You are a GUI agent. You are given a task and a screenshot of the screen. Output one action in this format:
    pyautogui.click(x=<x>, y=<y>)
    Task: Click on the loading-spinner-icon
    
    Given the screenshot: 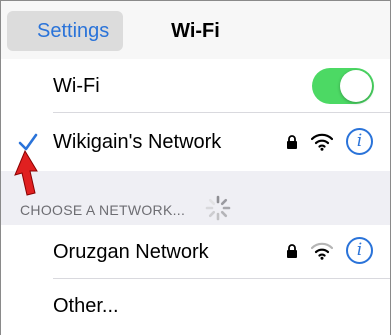 What is the action you would take?
    pyautogui.click(x=218, y=208)
    